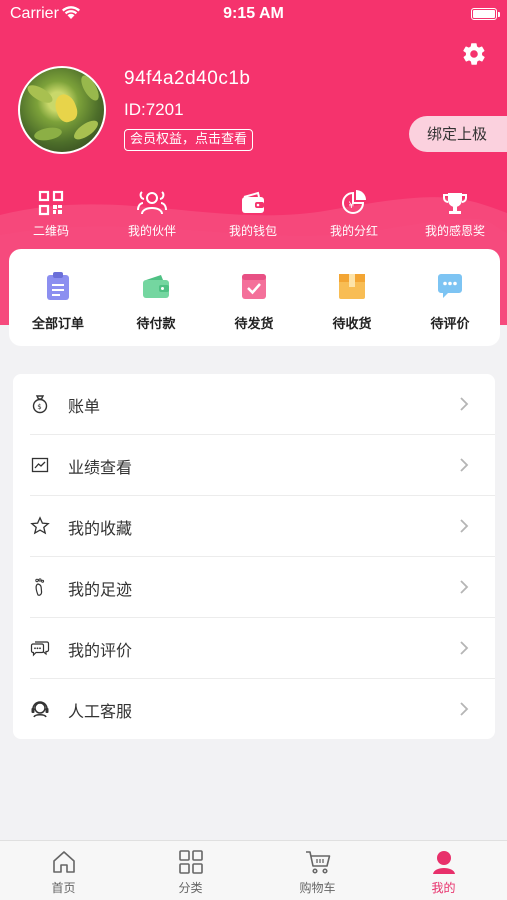 Image resolution: width=507 pixels, height=900 pixels. I want to click on tab-category: 分类, so click(190, 872).